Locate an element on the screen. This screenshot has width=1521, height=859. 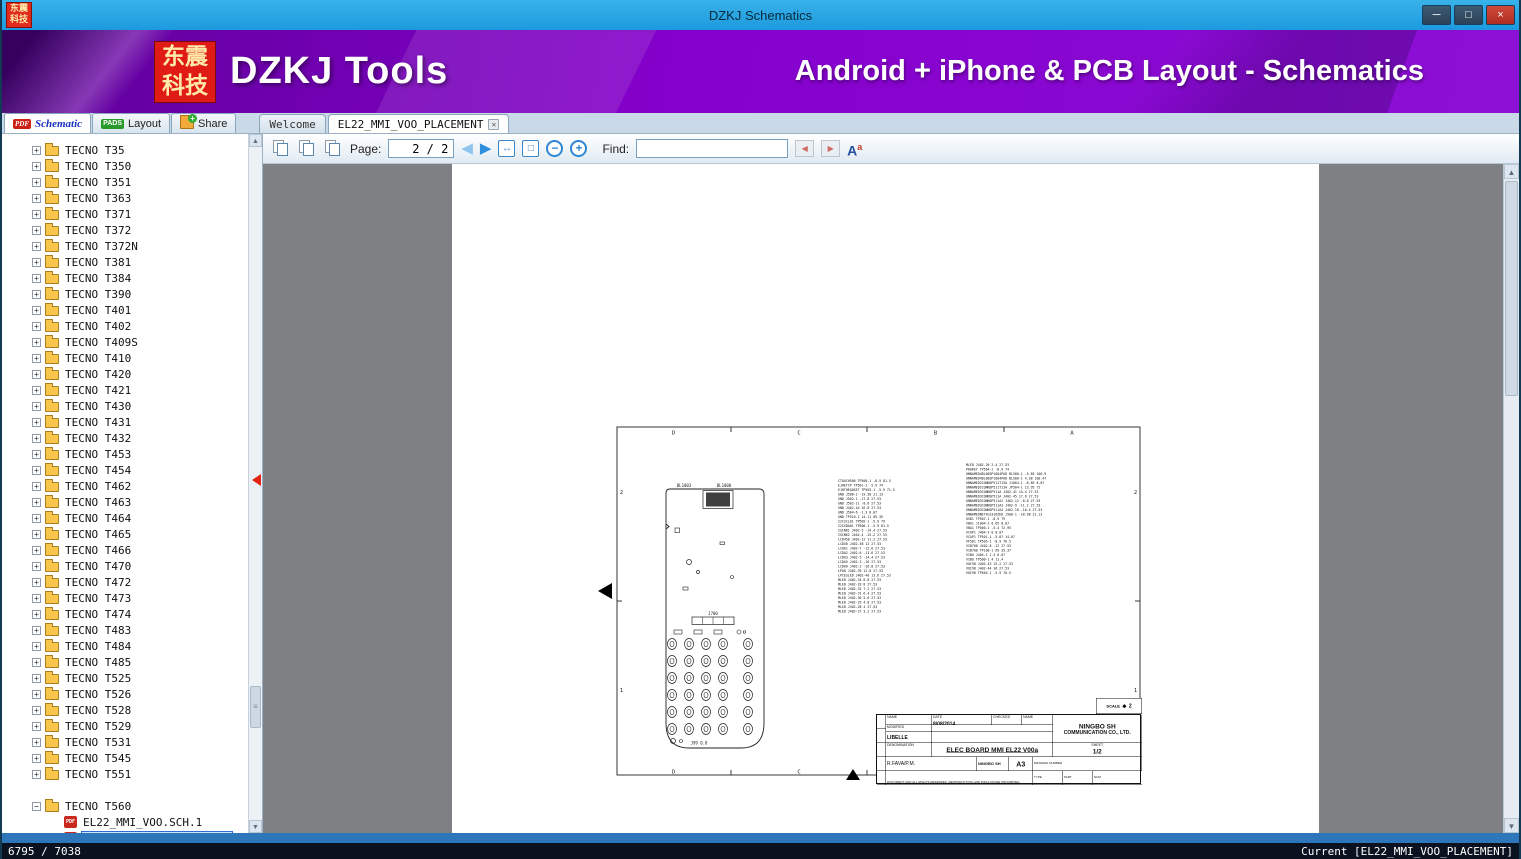
doc-tab-welcome: Welcome is located at coordinates (292, 123).